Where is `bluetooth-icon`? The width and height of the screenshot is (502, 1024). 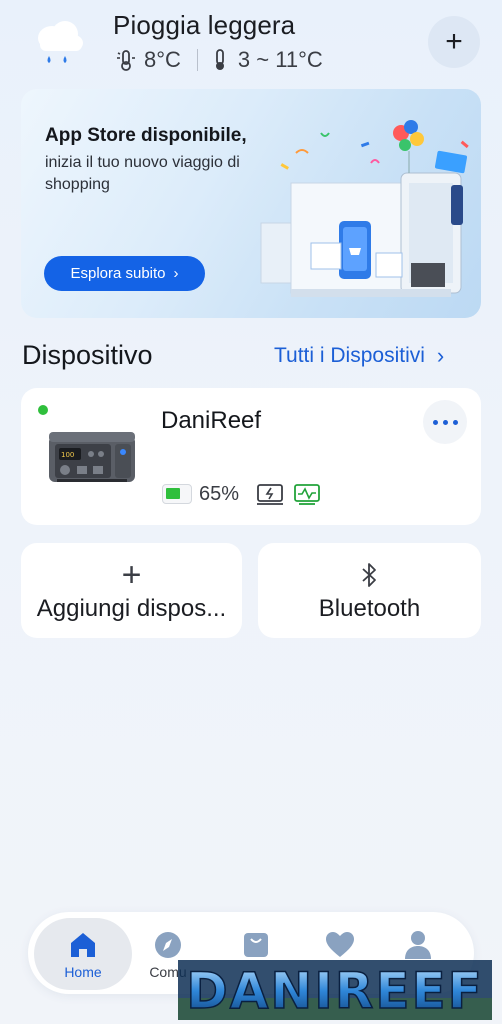 bluetooth-icon is located at coordinates (369, 575).